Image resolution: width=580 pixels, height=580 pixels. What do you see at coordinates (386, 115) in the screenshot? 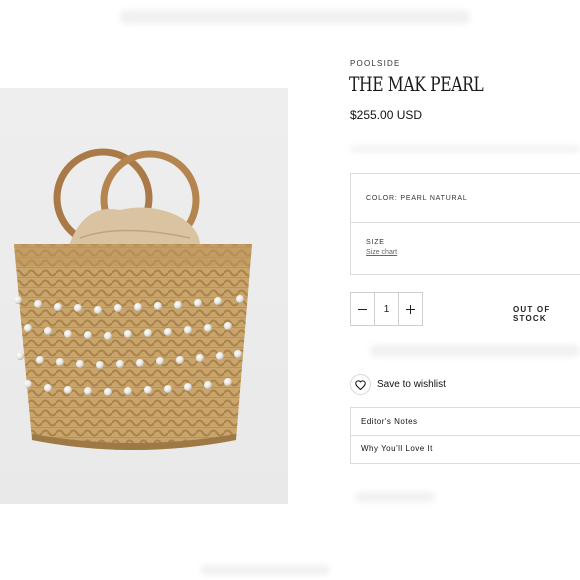
I see `product-price: $255.00 USD` at bounding box center [386, 115].